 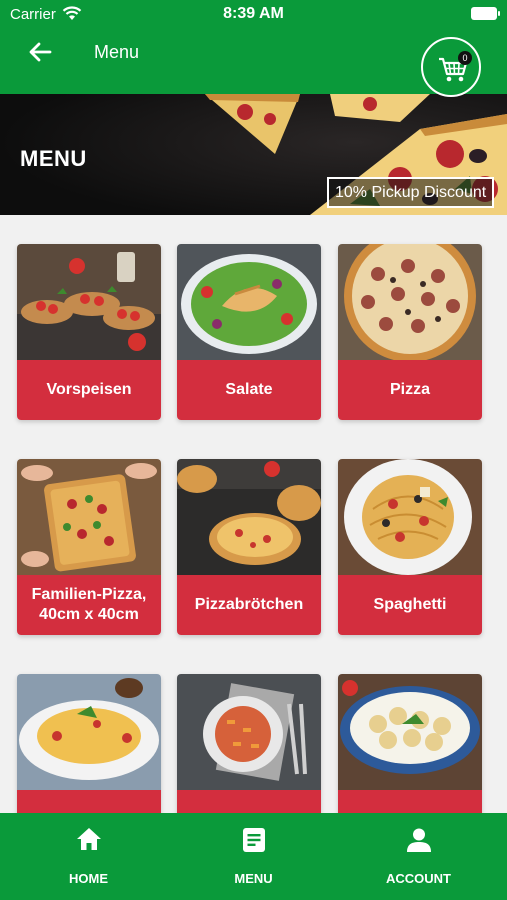 What do you see at coordinates (88, 878) in the screenshot?
I see `nav-home-label: HOME` at bounding box center [88, 878].